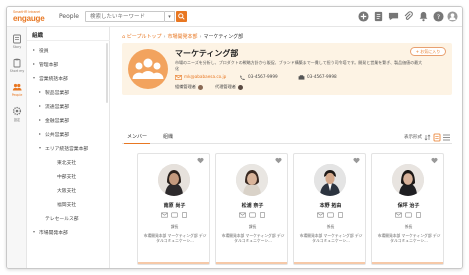  What do you see at coordinates (174, 206) in the screenshot?
I see `member-name: 南原 尚子` at bounding box center [174, 206].